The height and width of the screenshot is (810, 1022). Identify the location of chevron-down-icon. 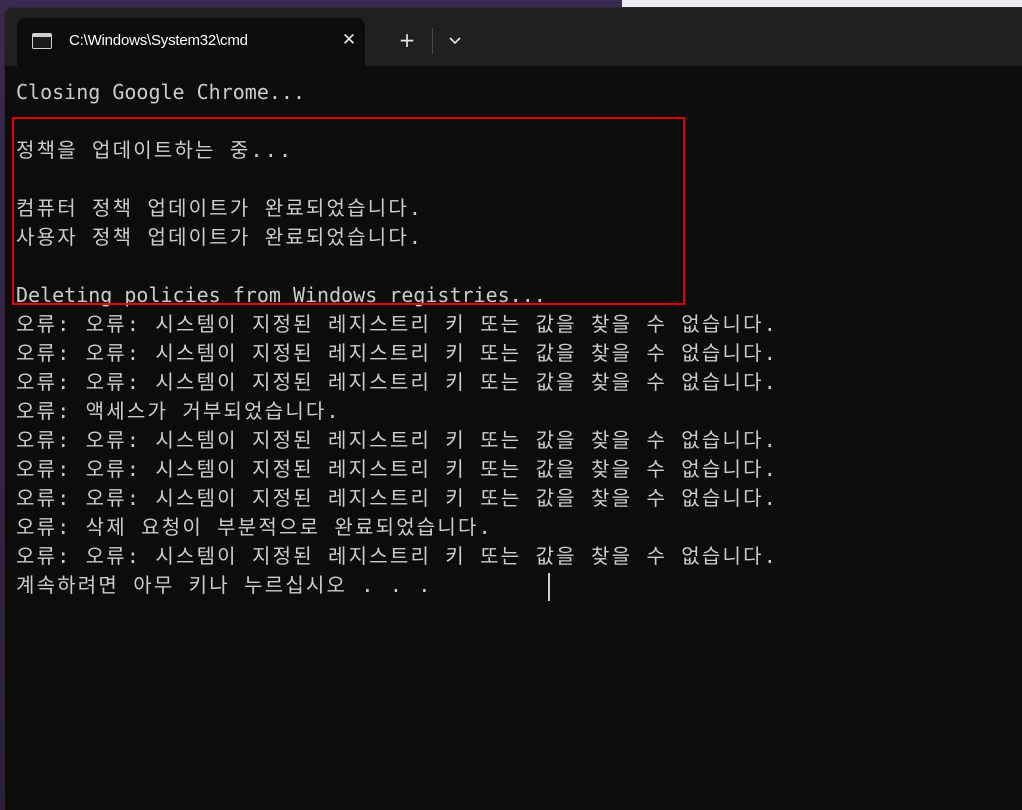
(455, 41).